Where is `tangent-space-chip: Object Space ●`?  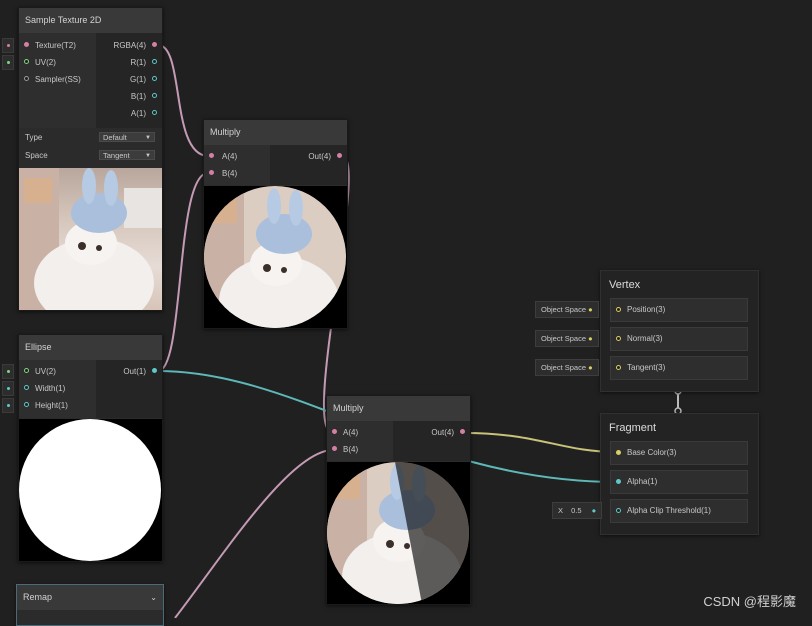 tangent-space-chip: Object Space ● is located at coordinates (567, 367).